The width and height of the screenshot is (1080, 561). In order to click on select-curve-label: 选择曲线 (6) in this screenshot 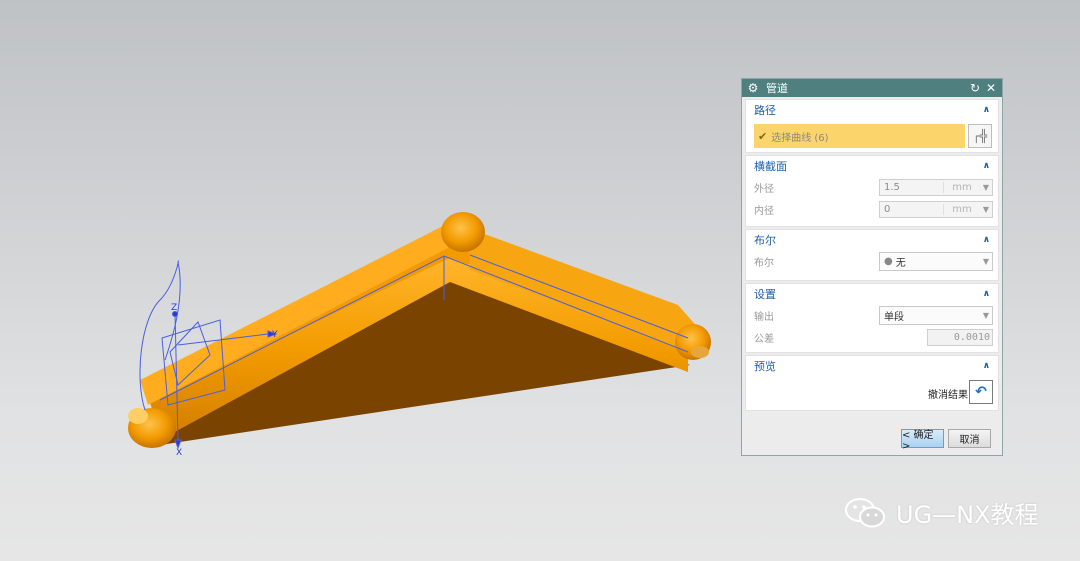, I will do `click(800, 138)`.